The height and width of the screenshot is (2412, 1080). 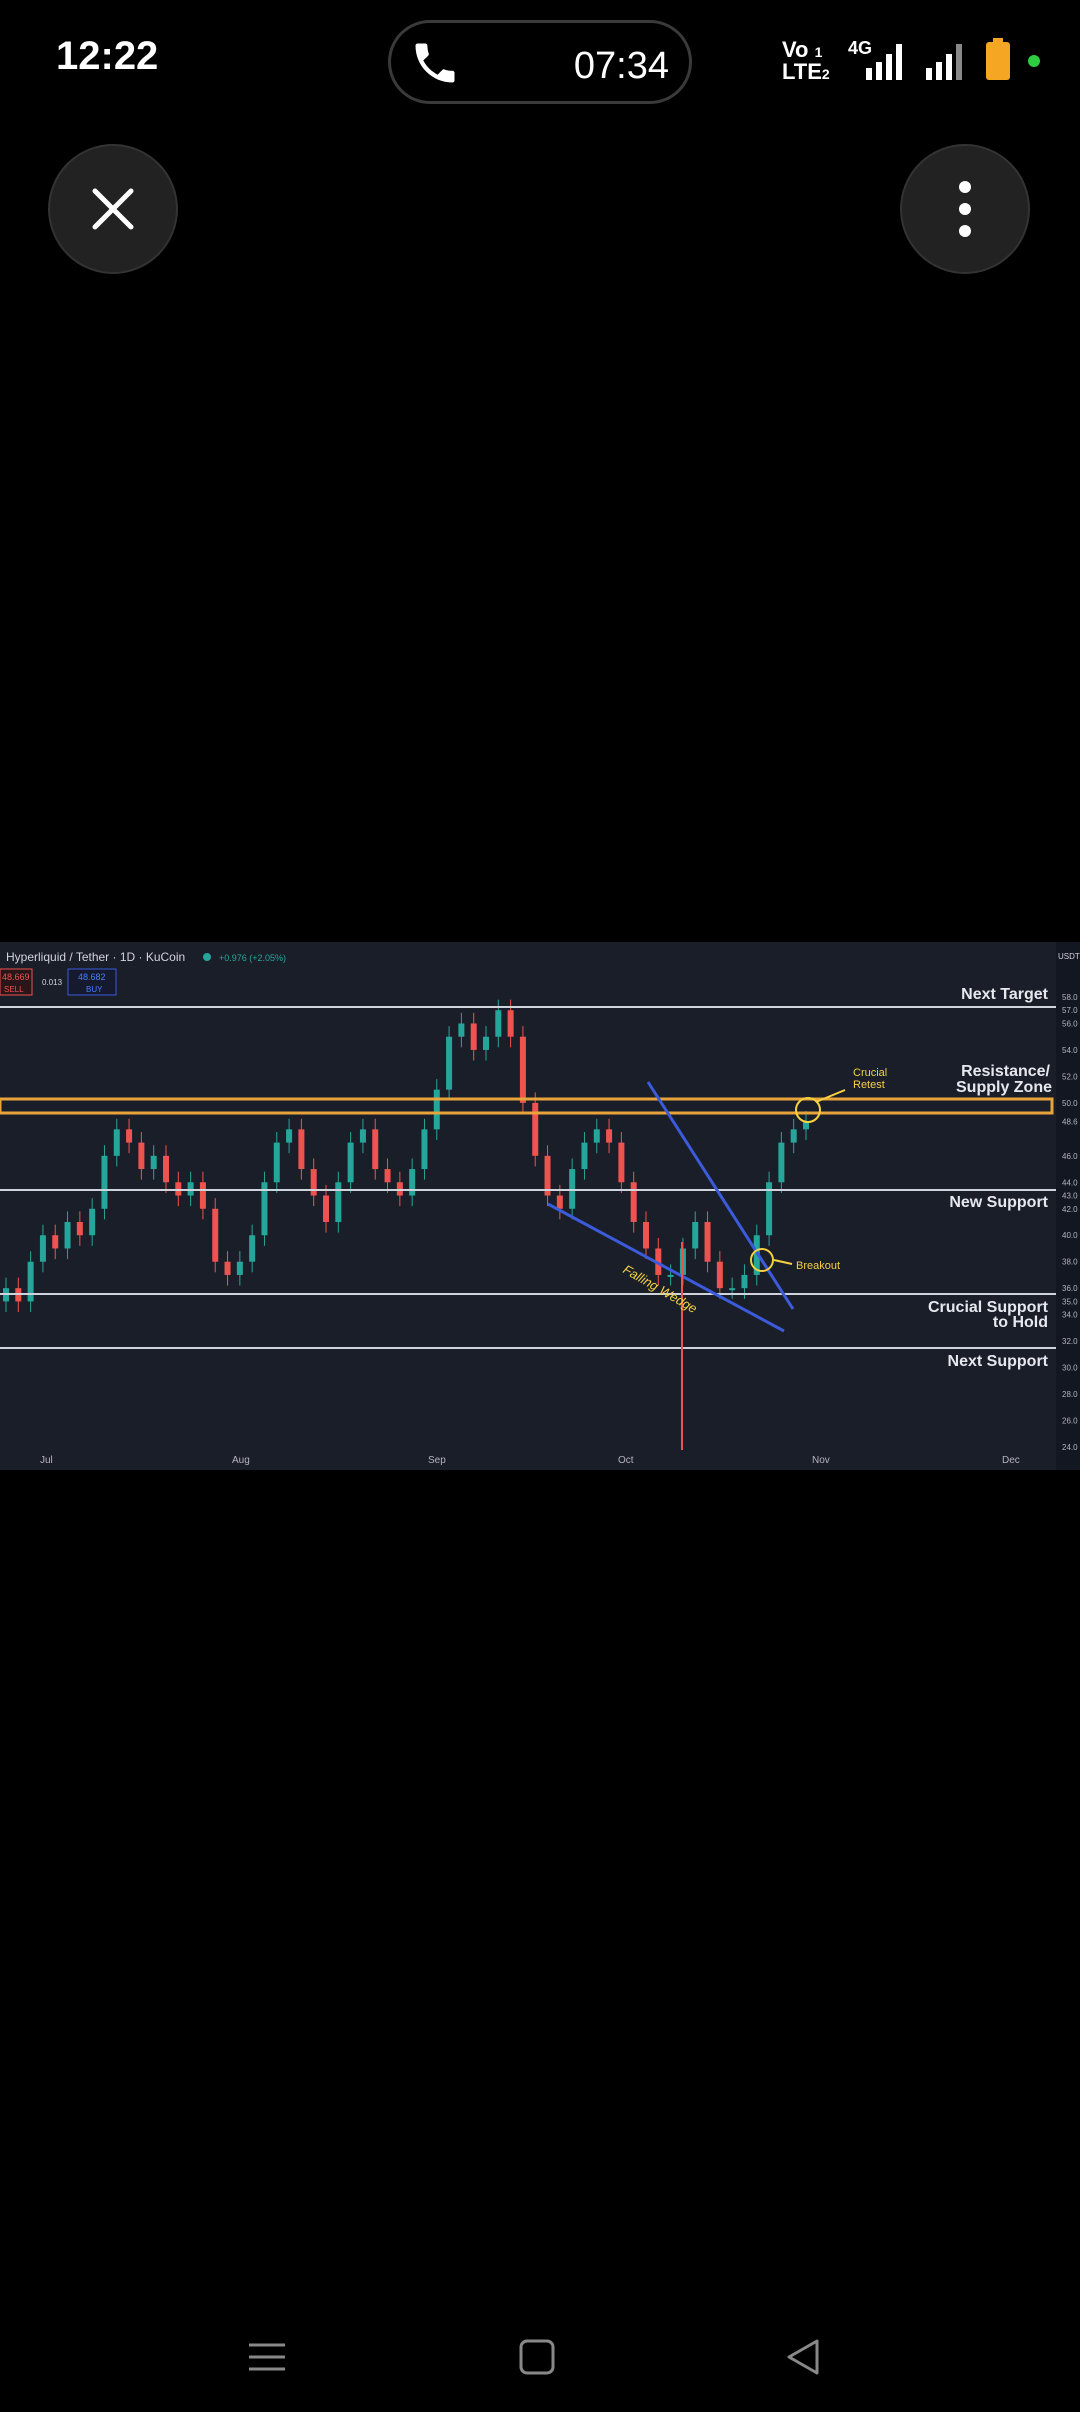 I want to click on y-tick-label: 34.0, so click(x=1070, y=1315).